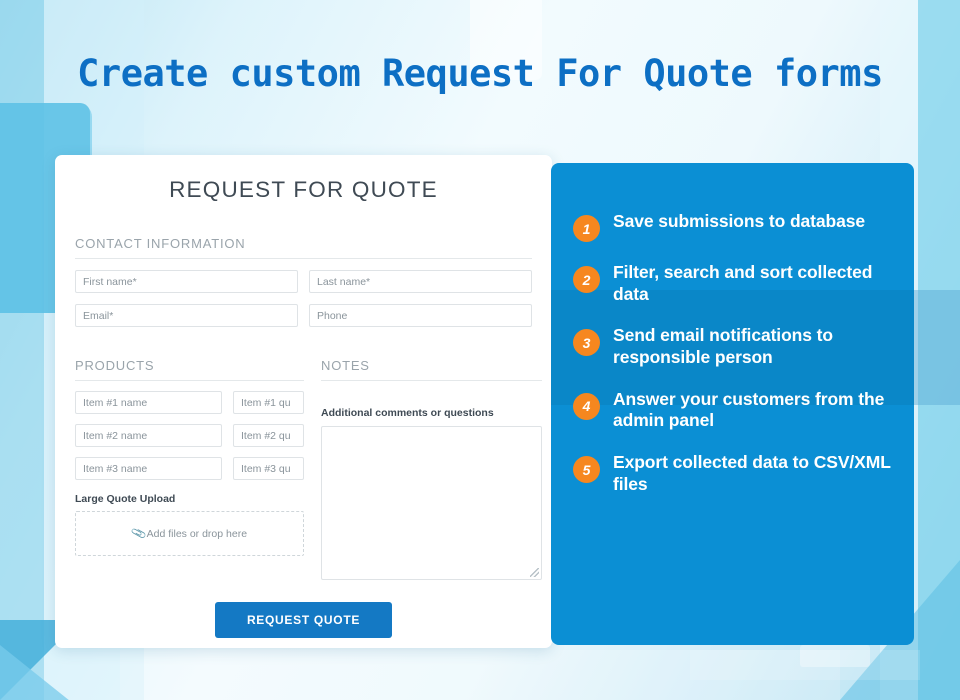 Image resolution: width=960 pixels, height=700 pixels. I want to click on request-quote-button: REQUEST QUOTE, so click(303, 620).